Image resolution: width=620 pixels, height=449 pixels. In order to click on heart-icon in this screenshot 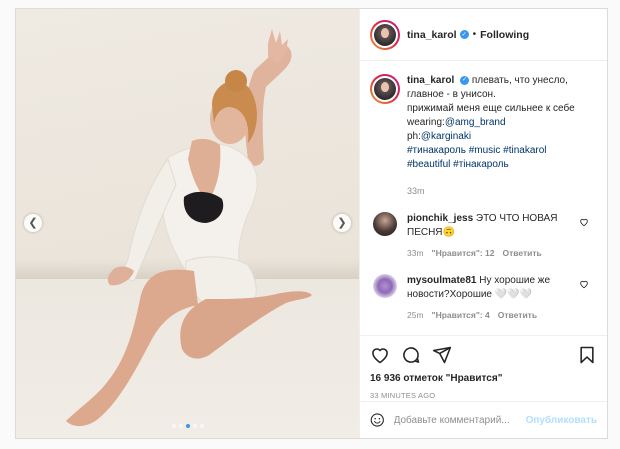, I will do `click(380, 356)`.